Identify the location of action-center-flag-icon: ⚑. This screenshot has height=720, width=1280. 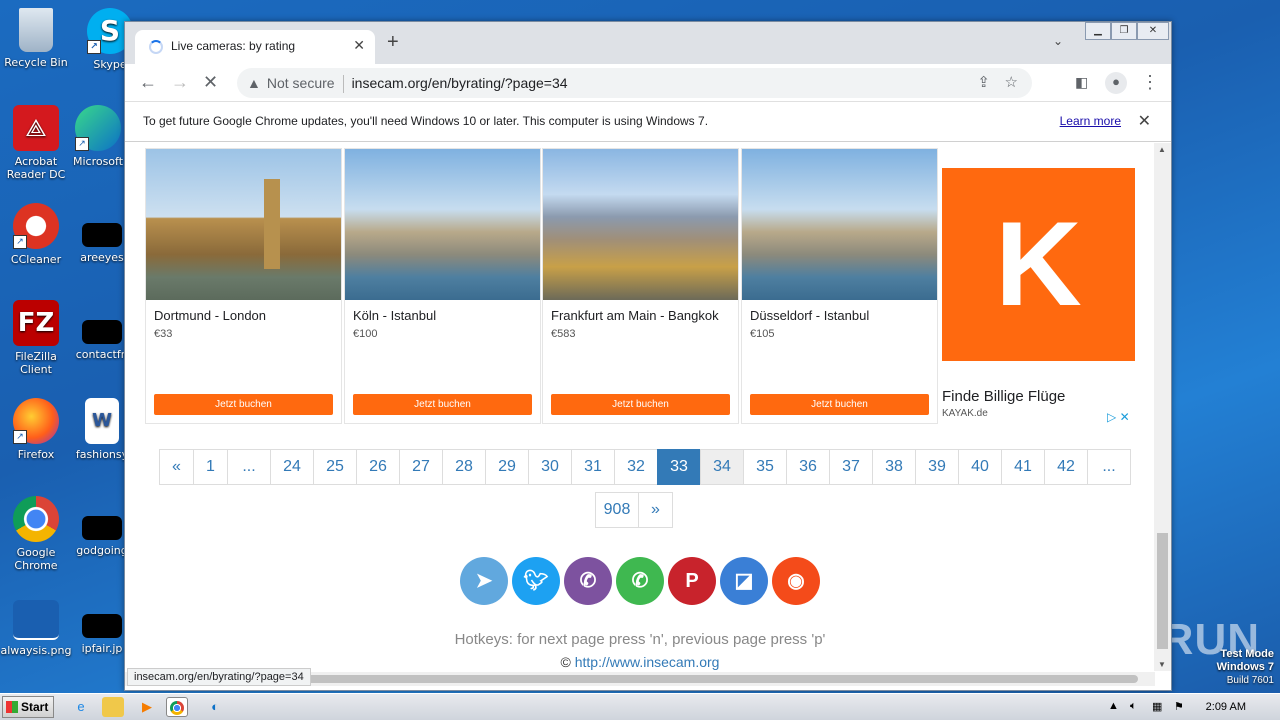
(1179, 706).